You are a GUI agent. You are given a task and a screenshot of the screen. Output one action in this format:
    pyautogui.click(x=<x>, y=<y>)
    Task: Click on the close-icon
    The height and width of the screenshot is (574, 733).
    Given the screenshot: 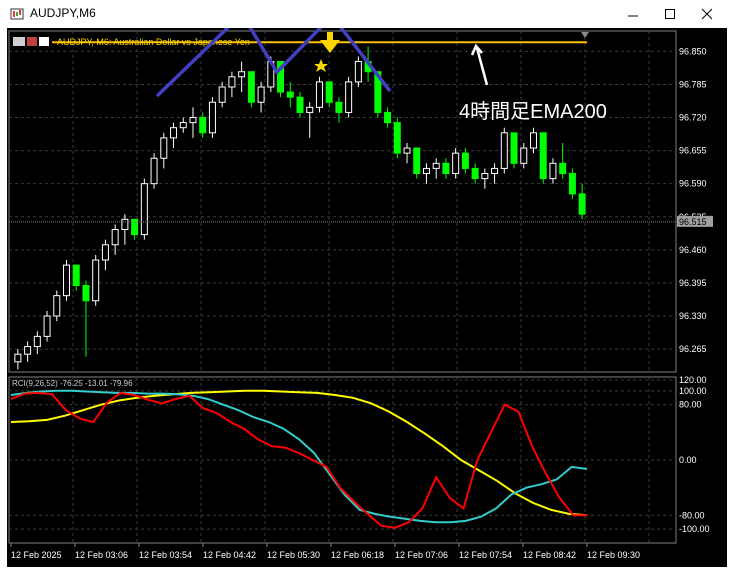 What is the action you would take?
    pyautogui.click(x=707, y=14)
    